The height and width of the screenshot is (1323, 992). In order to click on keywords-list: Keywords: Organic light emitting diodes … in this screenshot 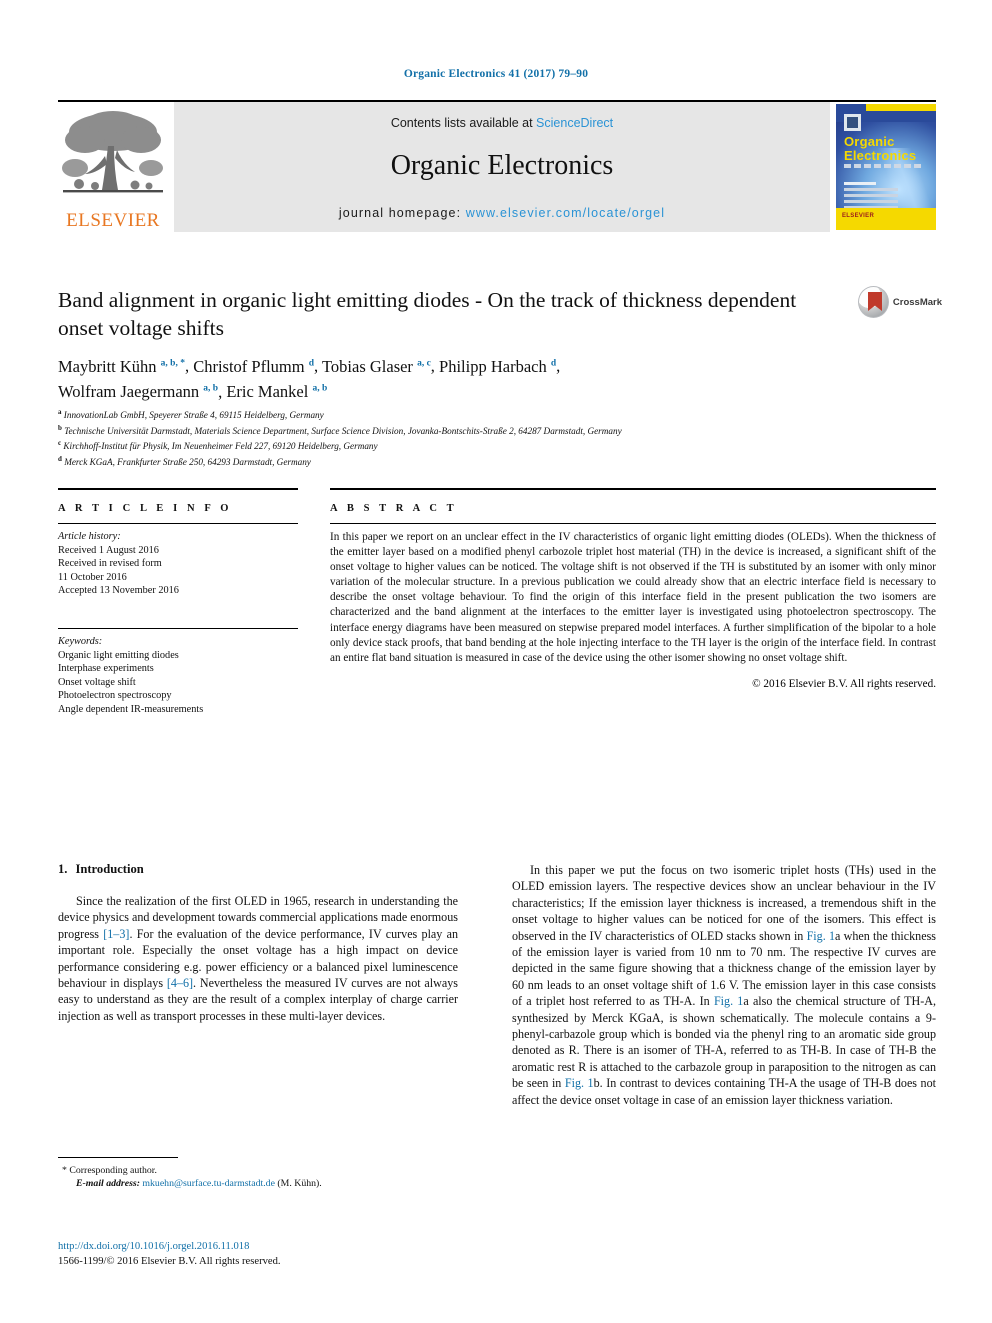, I will do `click(178, 676)`.